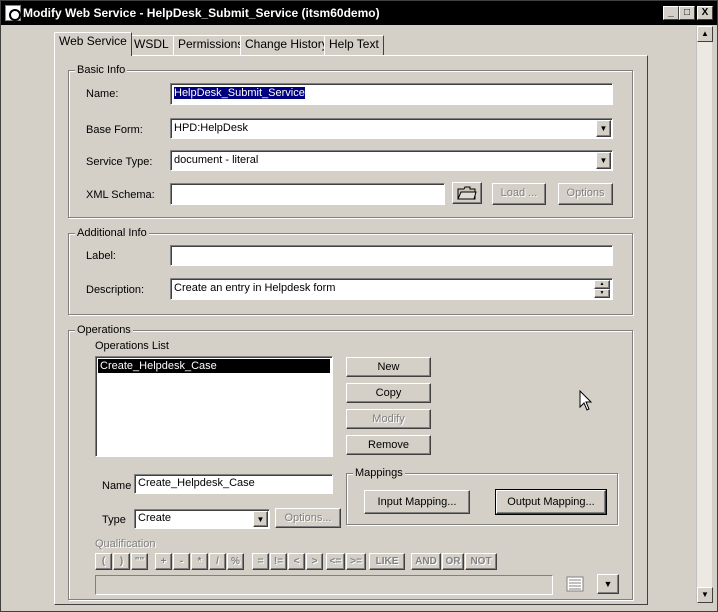  I want to click on folder-icon, so click(467, 193).